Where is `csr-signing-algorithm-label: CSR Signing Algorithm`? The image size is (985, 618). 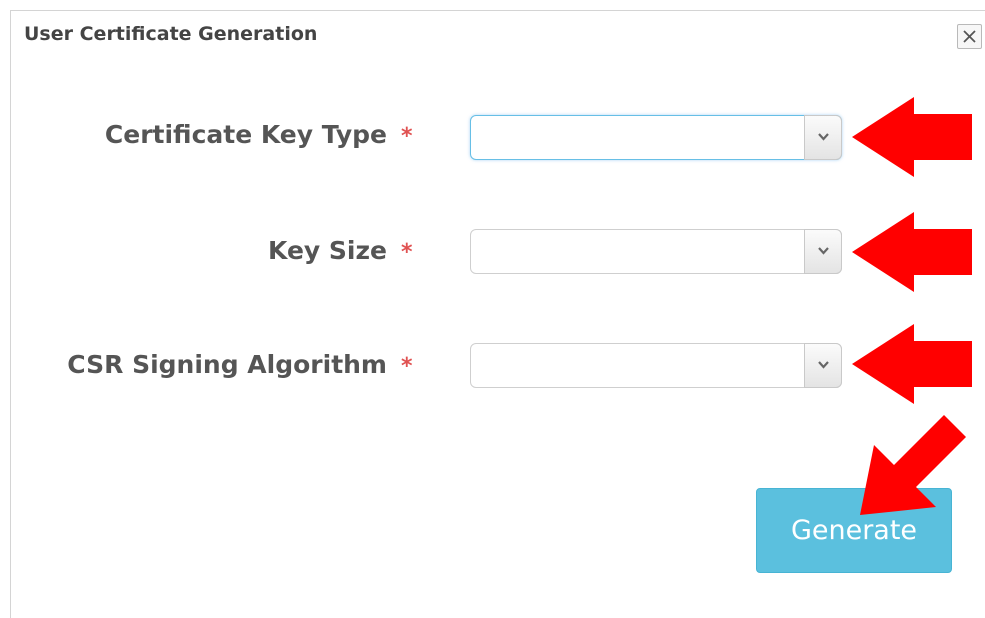
csr-signing-algorithm-label: CSR Signing Algorithm is located at coordinates (227, 364).